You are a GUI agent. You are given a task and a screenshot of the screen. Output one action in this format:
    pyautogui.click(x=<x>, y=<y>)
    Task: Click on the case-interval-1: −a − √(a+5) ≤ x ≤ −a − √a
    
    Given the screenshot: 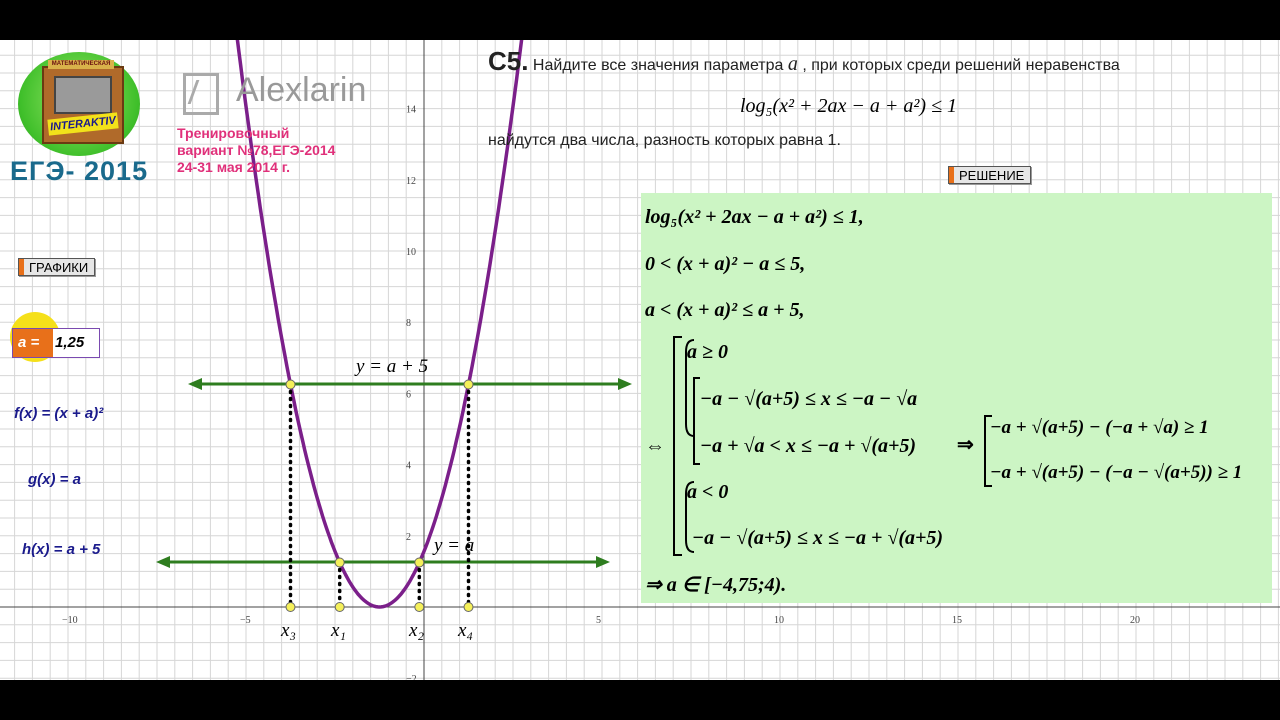 What is the action you would take?
    pyautogui.click(x=808, y=399)
    